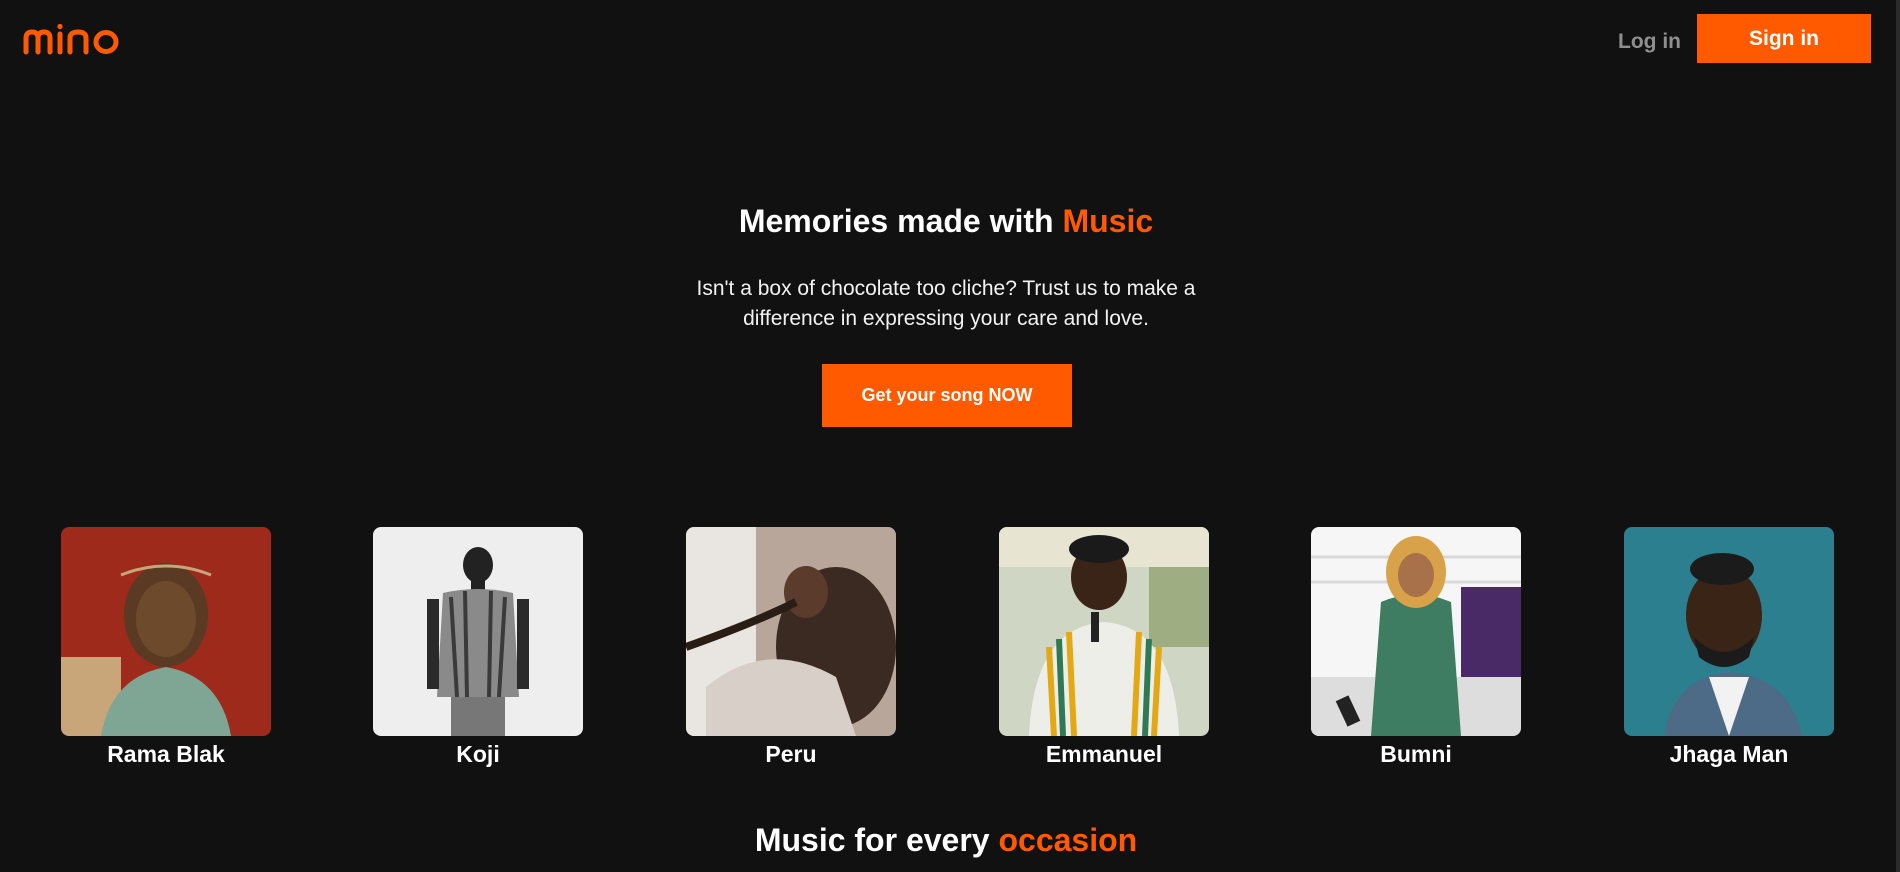 Image resolution: width=1900 pixels, height=872 pixels. I want to click on hero-title: Memories made with Music, so click(946, 221).